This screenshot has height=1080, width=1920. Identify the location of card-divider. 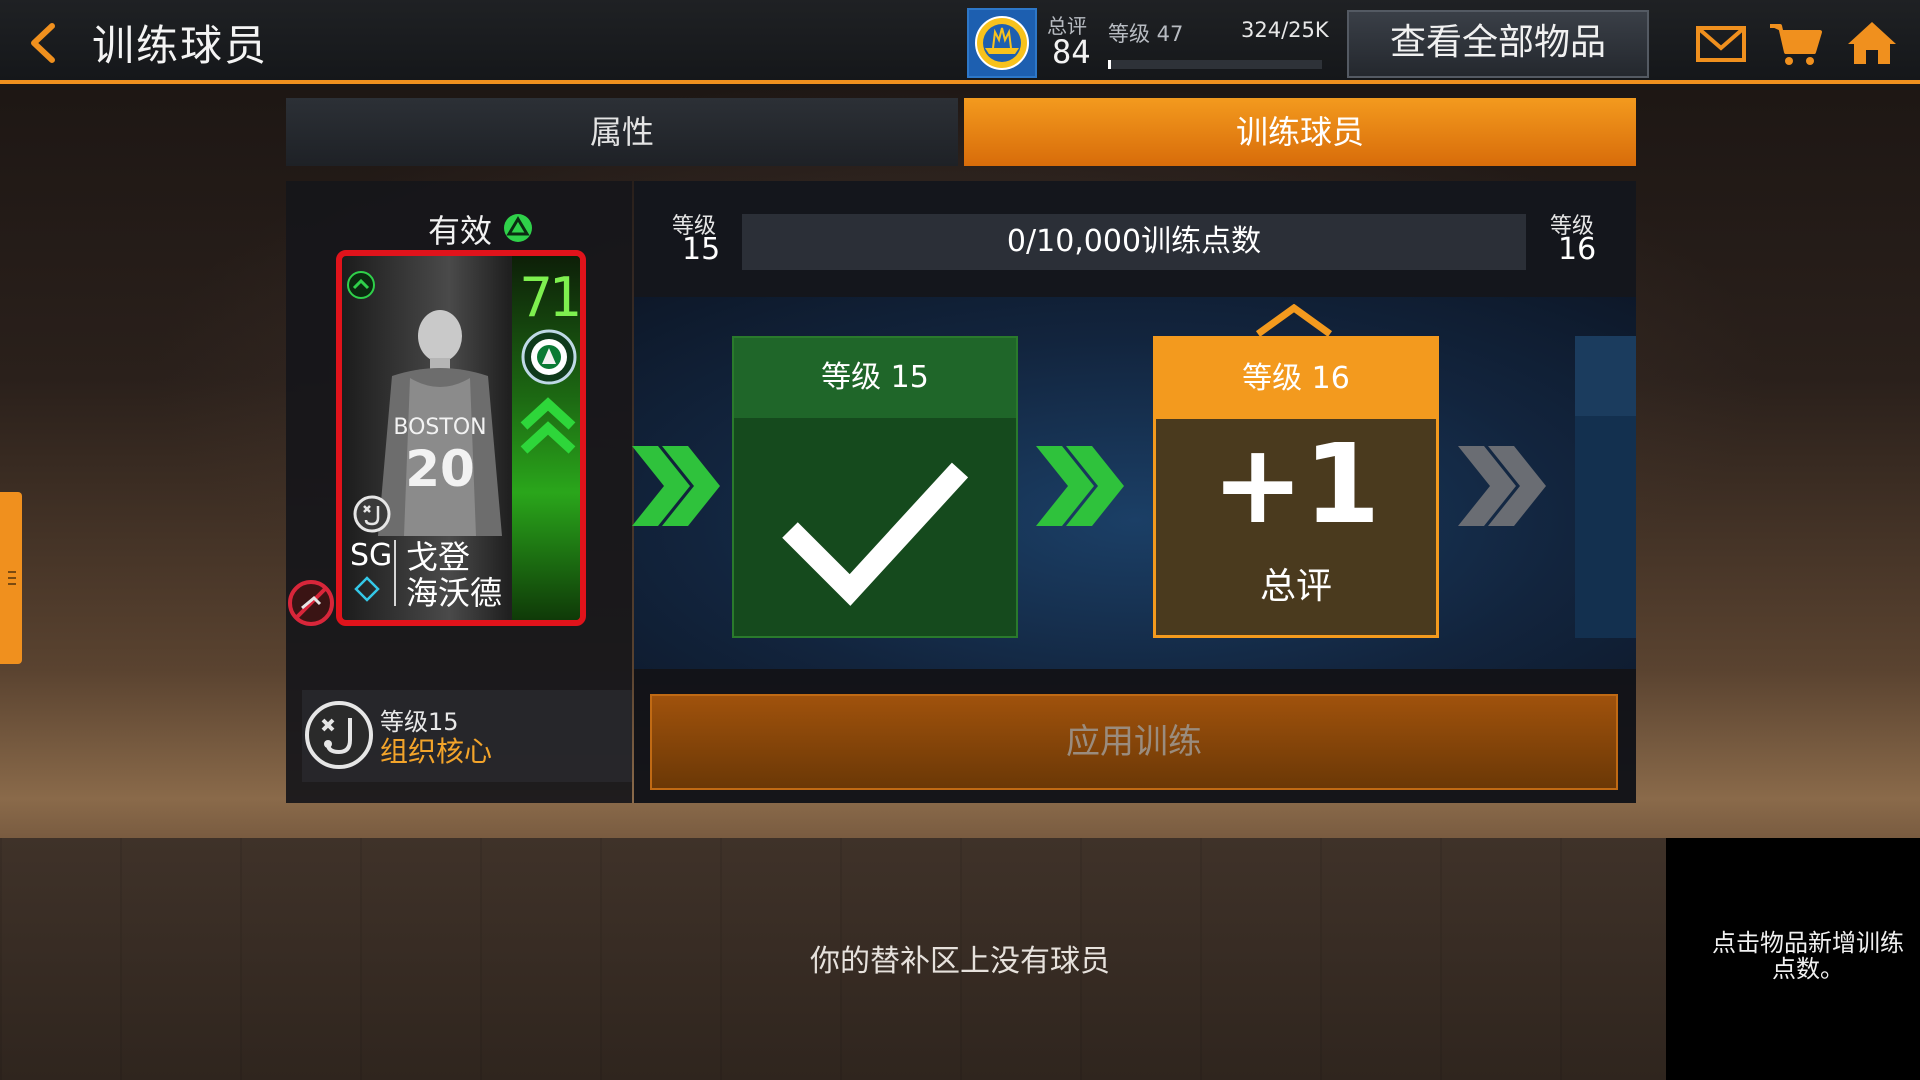
(395, 573).